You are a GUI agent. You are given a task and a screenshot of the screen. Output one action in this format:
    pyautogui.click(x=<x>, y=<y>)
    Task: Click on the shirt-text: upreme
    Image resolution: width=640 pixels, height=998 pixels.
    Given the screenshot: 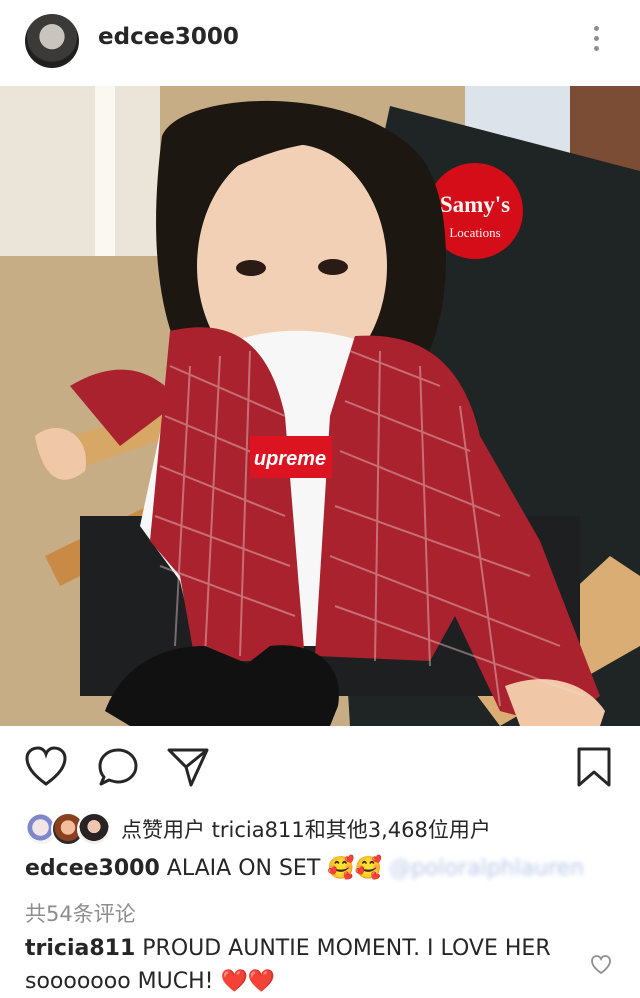 What is the action you would take?
    pyautogui.click(x=290, y=459)
    